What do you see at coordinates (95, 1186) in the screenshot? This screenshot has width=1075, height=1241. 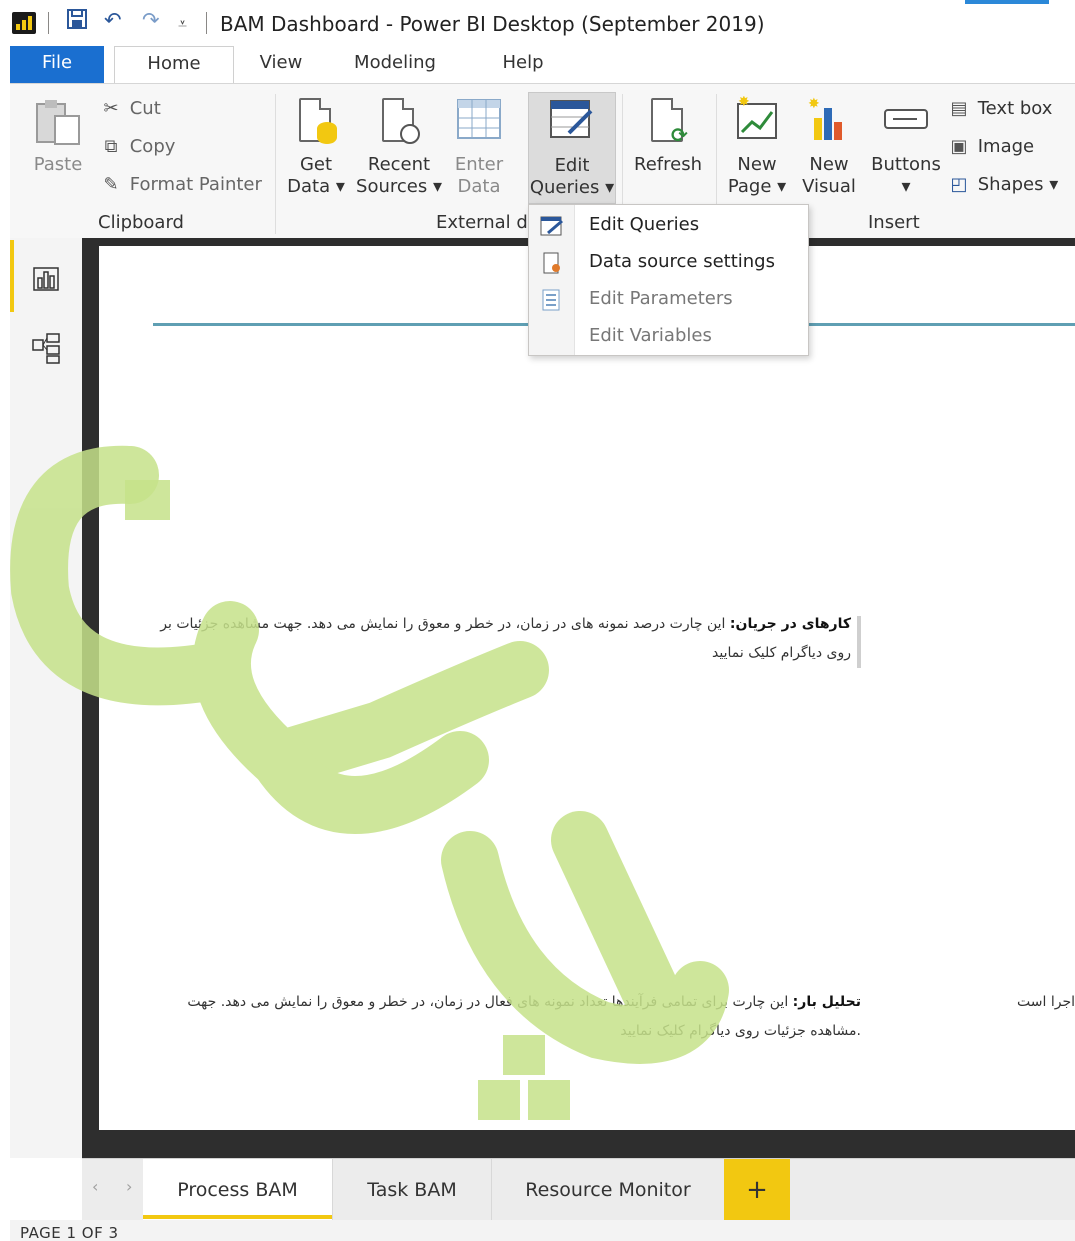 I see `scroll-left-icon: ‹` at bounding box center [95, 1186].